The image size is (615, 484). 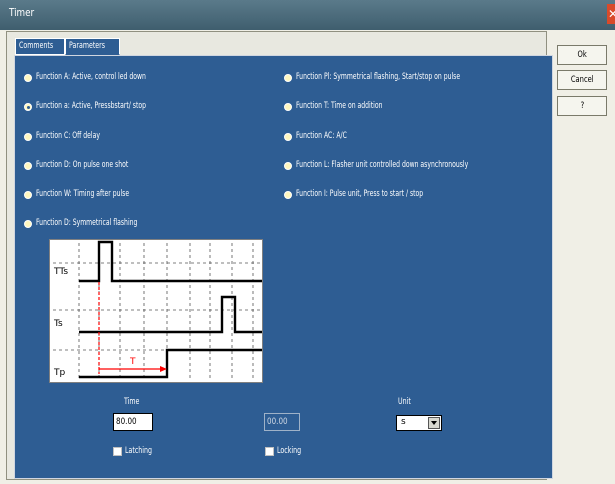 I want to click on signal-trace-ts, so click(x=170, y=314).